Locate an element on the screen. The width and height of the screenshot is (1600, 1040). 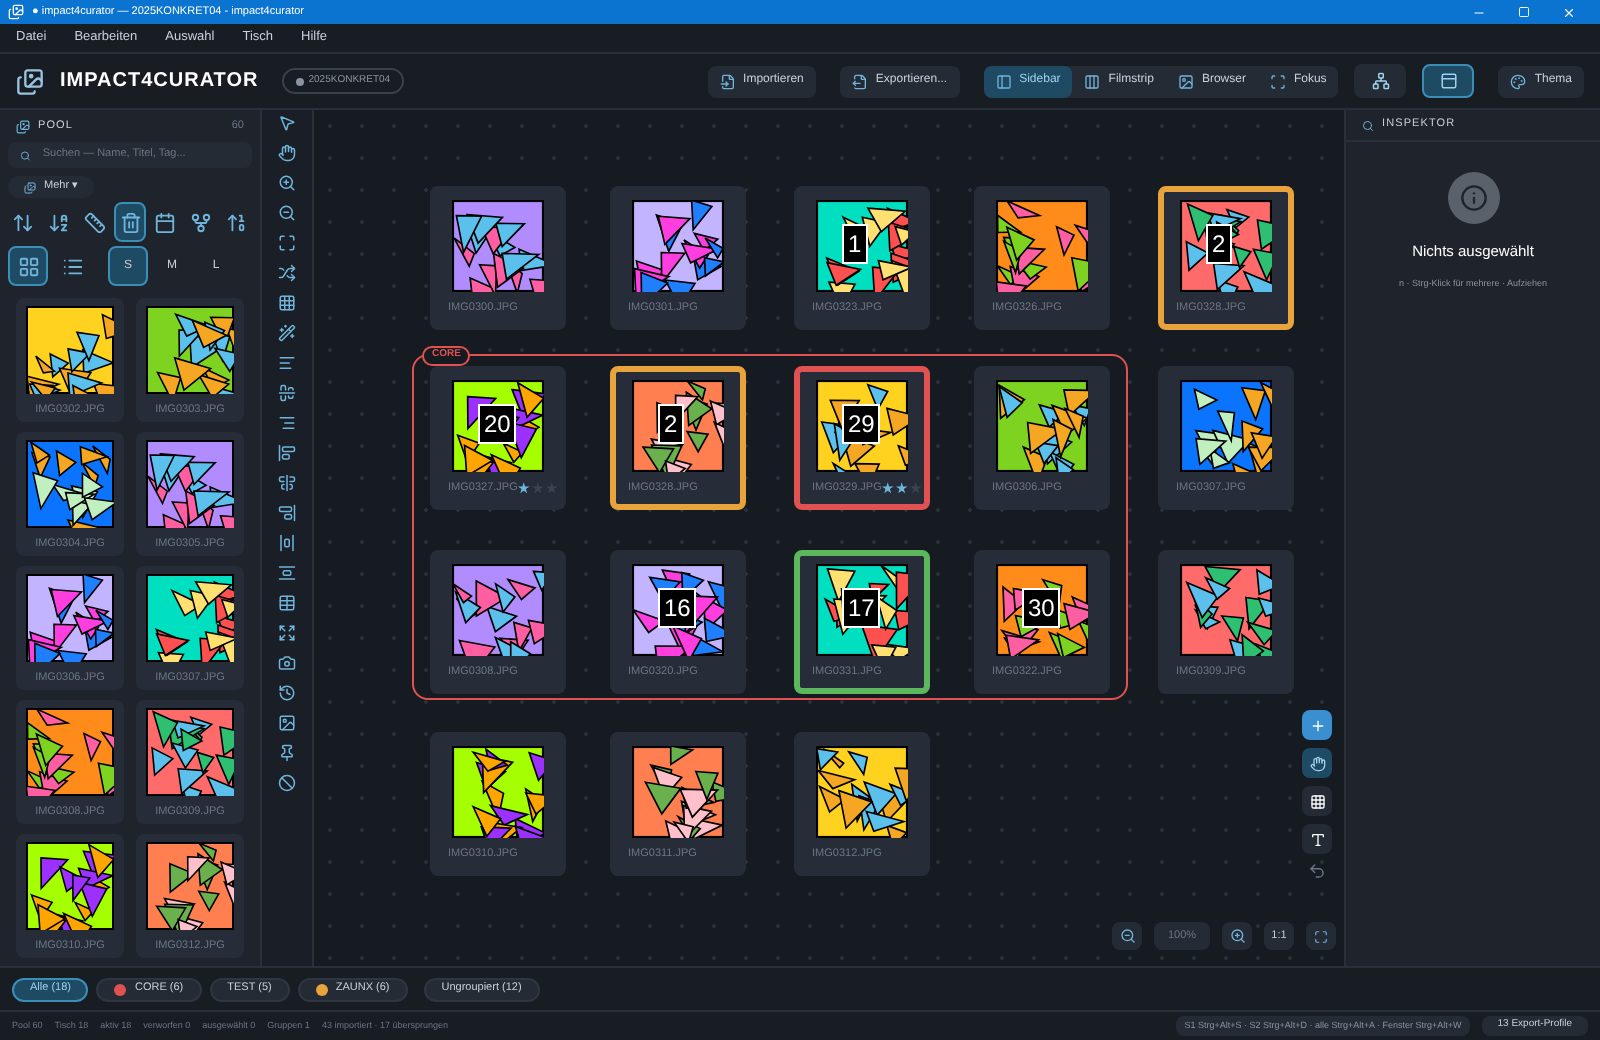
align-left-icon is located at coordinates (287, 363).